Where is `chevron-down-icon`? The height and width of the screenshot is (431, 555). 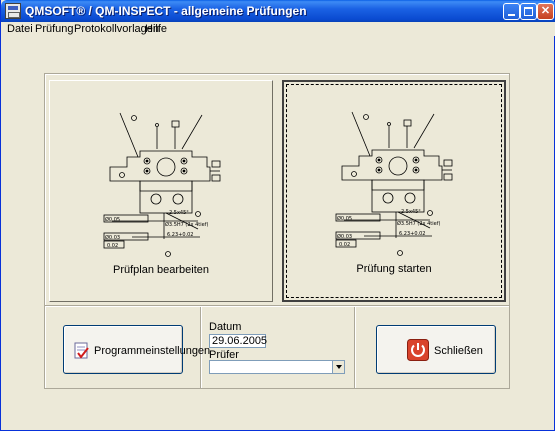
chevron-down-icon is located at coordinates (338, 367).